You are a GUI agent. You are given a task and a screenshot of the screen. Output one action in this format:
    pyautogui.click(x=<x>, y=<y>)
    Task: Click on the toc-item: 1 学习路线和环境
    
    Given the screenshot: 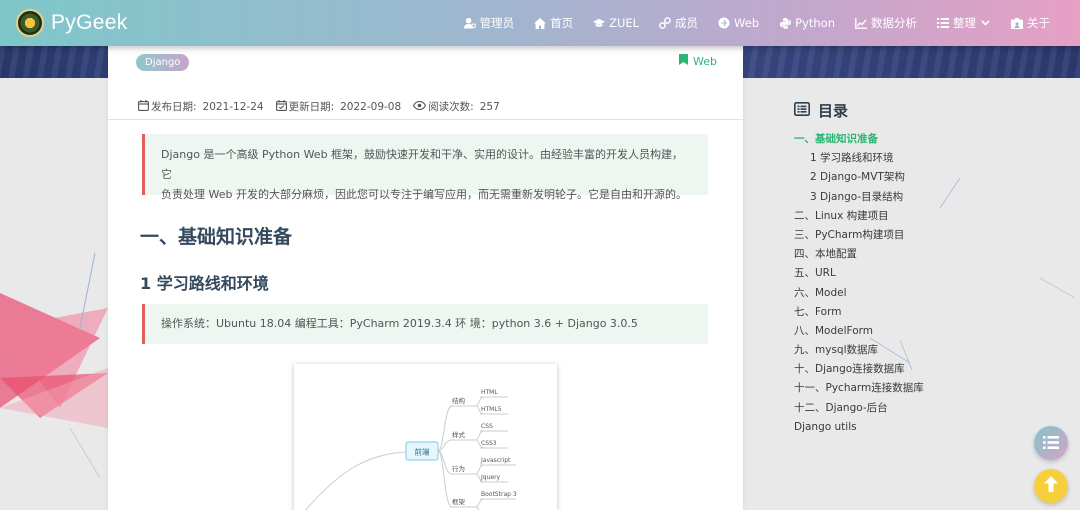 What is the action you would take?
    pyautogui.click(x=929, y=158)
    